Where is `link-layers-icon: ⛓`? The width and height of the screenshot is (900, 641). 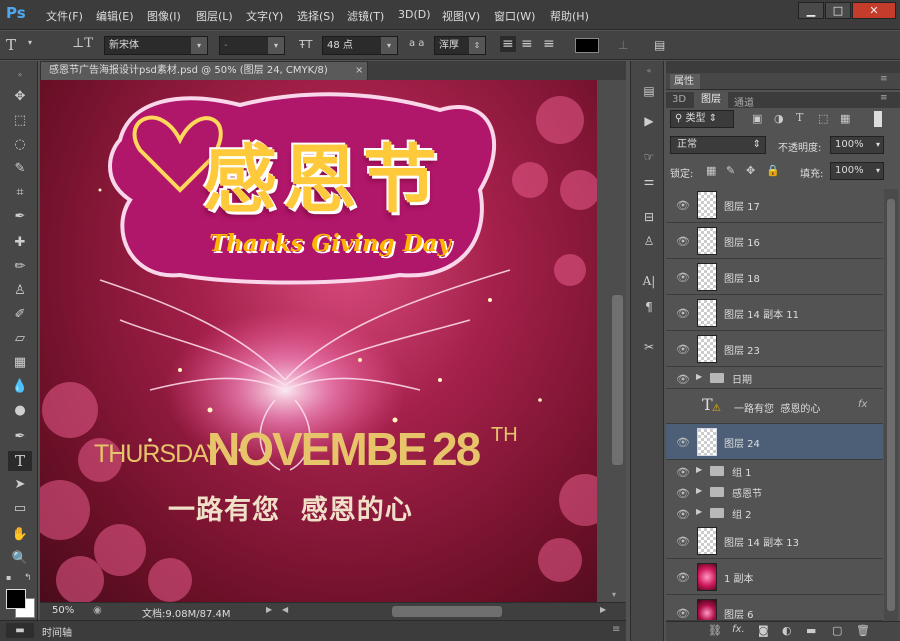 link-layers-icon: ⛓ is located at coordinates (715, 630).